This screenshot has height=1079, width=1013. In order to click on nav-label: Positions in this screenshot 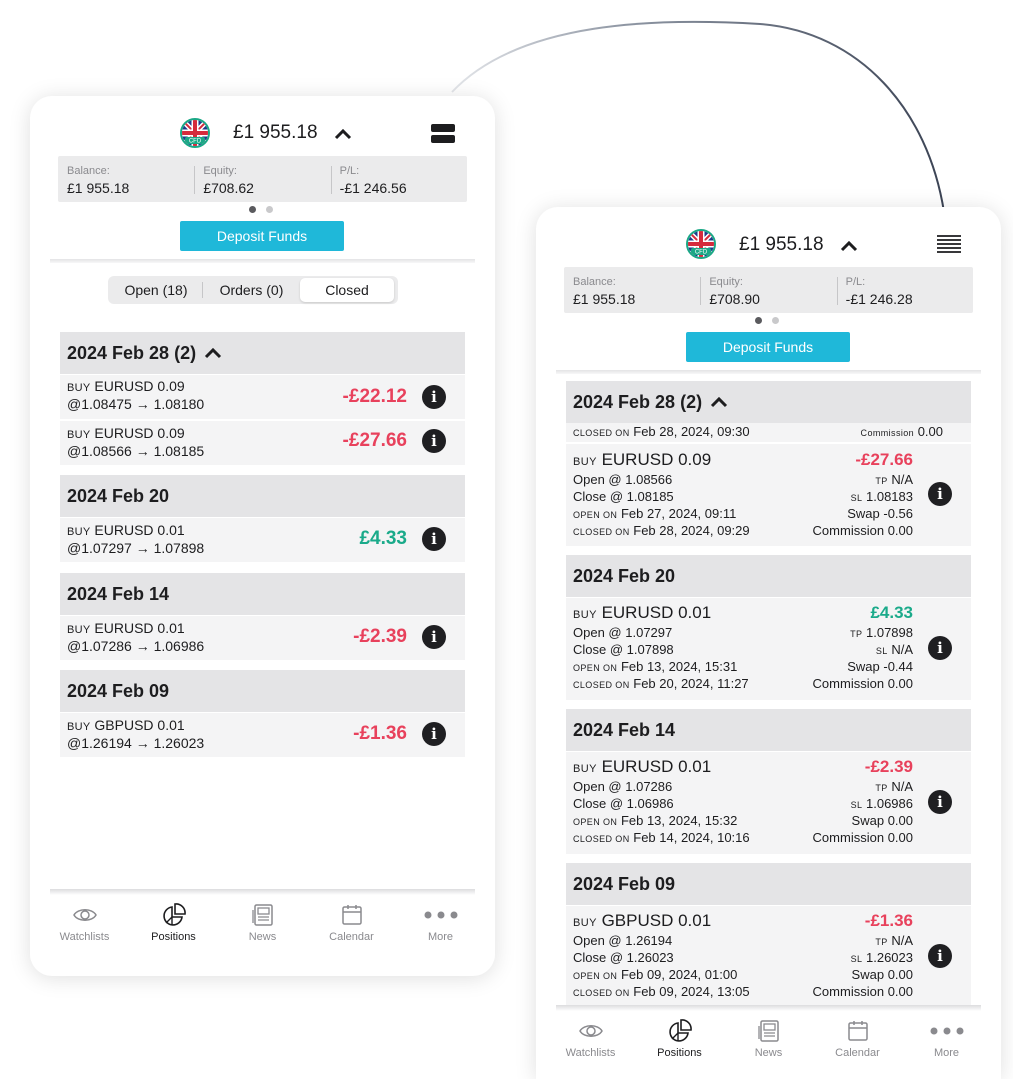, I will do `click(679, 1053)`.